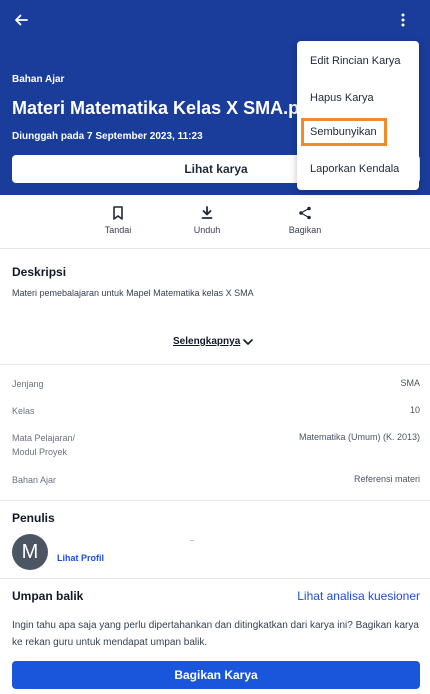 The image size is (430, 694). What do you see at coordinates (305, 230) in the screenshot?
I see `share-label: Bagikan` at bounding box center [305, 230].